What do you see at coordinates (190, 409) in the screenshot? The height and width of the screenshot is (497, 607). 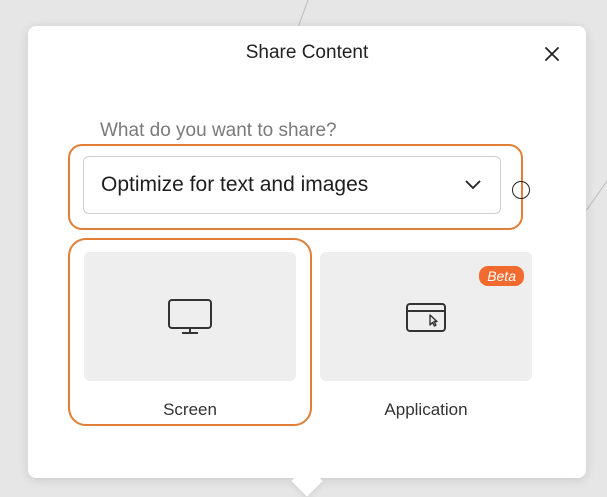 I see `screen-option-label: Screen` at bounding box center [190, 409].